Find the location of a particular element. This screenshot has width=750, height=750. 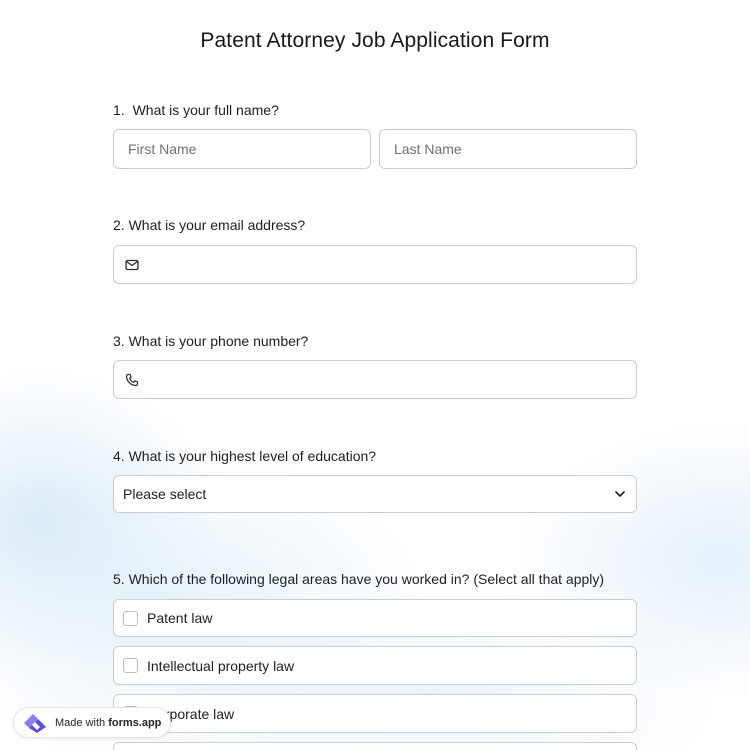

question-1-text: What is your full name? is located at coordinates (205, 110).